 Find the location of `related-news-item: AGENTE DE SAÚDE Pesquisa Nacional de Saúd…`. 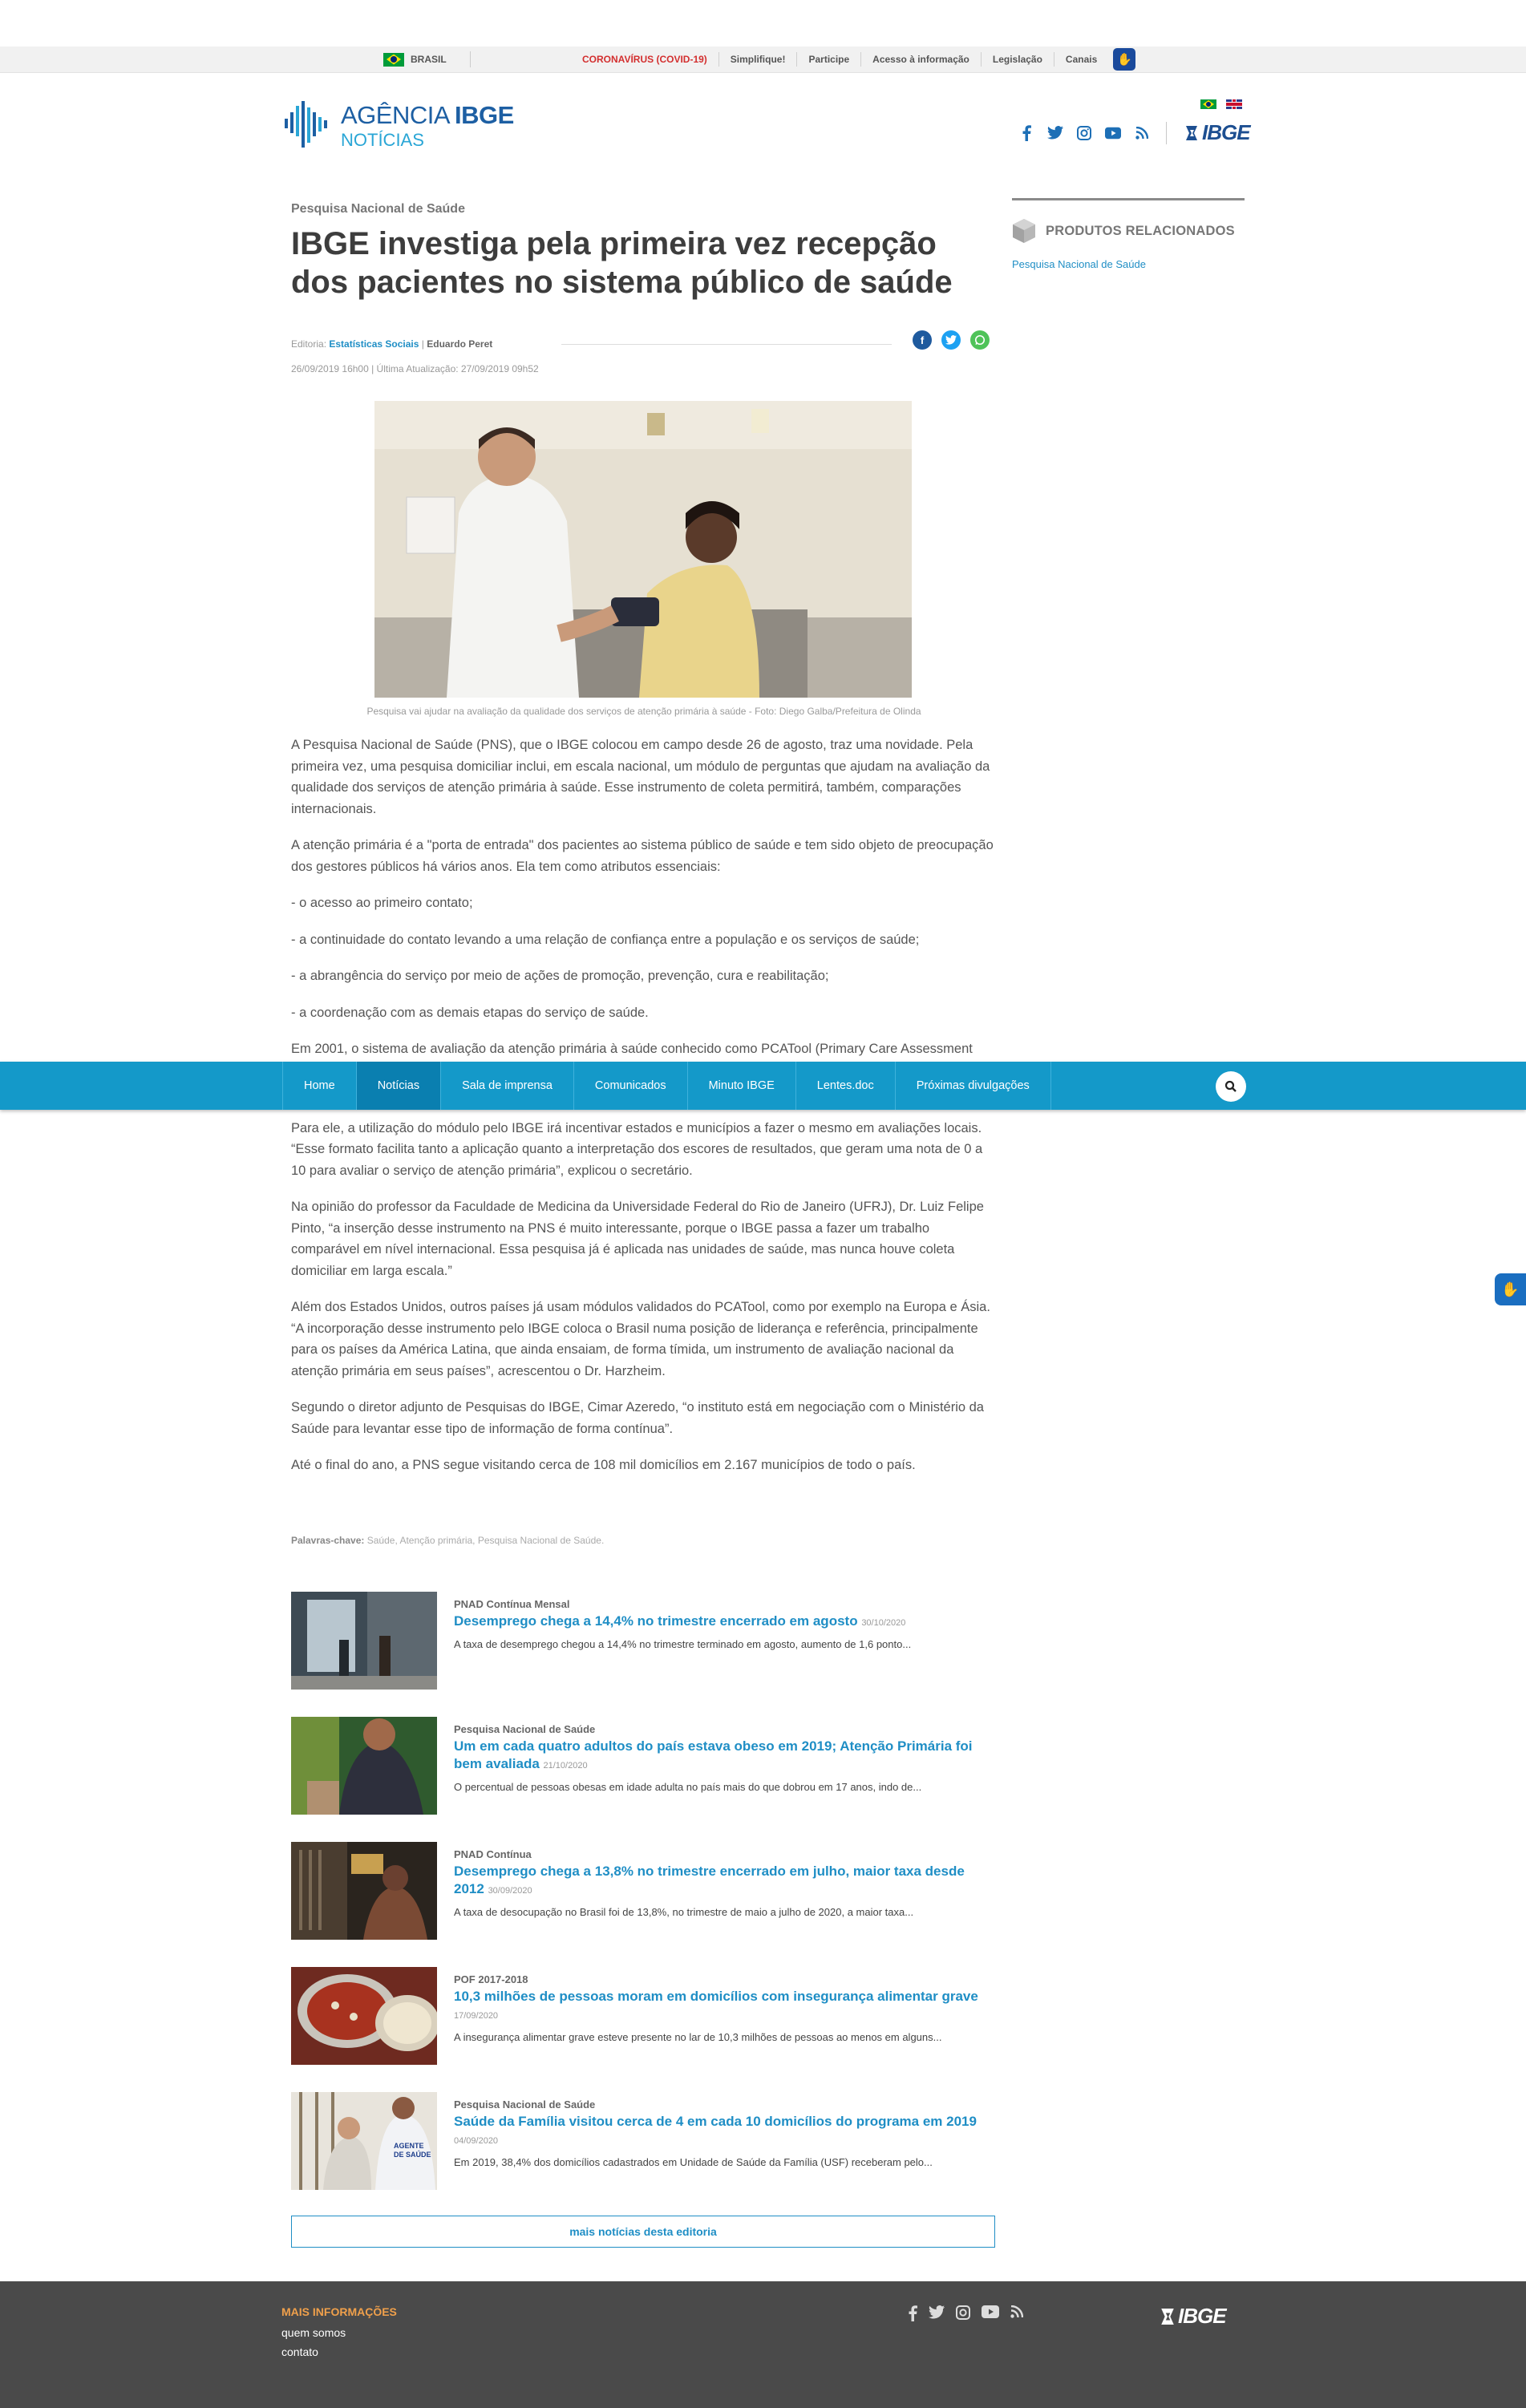

related-news-item: AGENTE DE SAÚDE Pesquisa Nacional de Saúd… is located at coordinates (644, 2141).